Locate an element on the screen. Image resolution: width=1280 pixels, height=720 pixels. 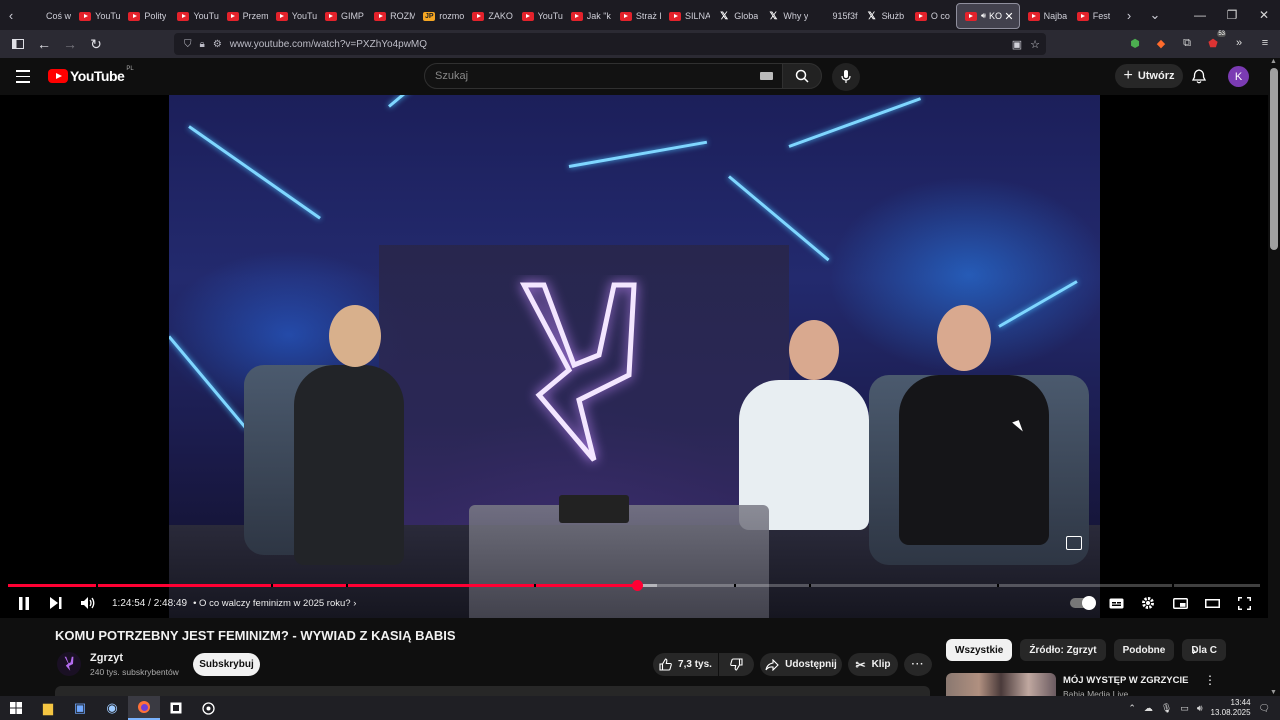
search-input: Szukaj is located at coordinates (604, 76).